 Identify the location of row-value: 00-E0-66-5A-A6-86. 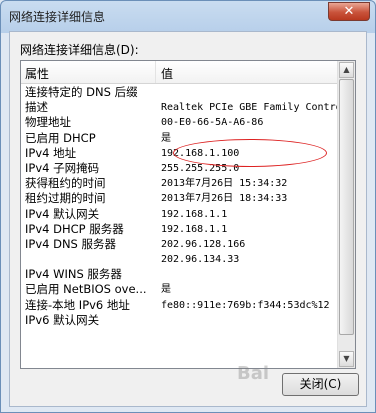
(212, 123).